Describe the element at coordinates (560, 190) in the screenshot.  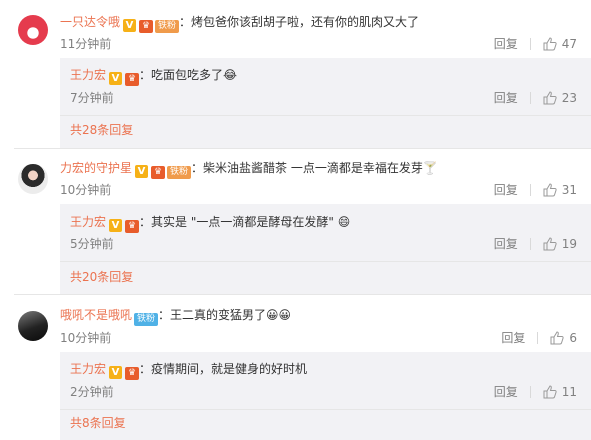
I see `like-button: 31` at that location.